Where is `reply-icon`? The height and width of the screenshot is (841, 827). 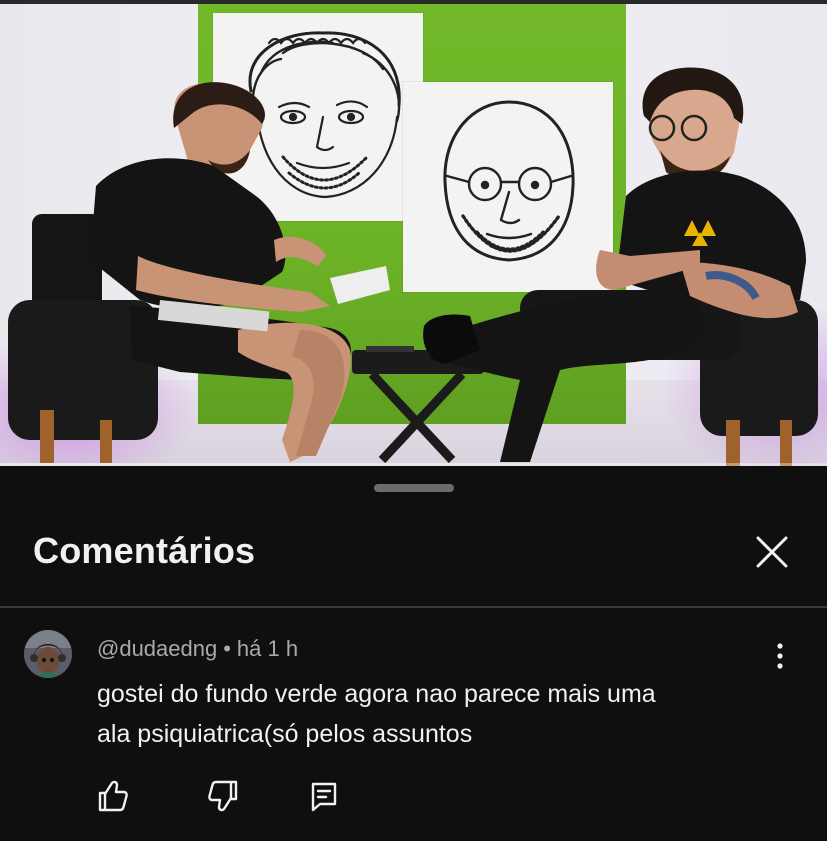 reply-icon is located at coordinates (324, 797).